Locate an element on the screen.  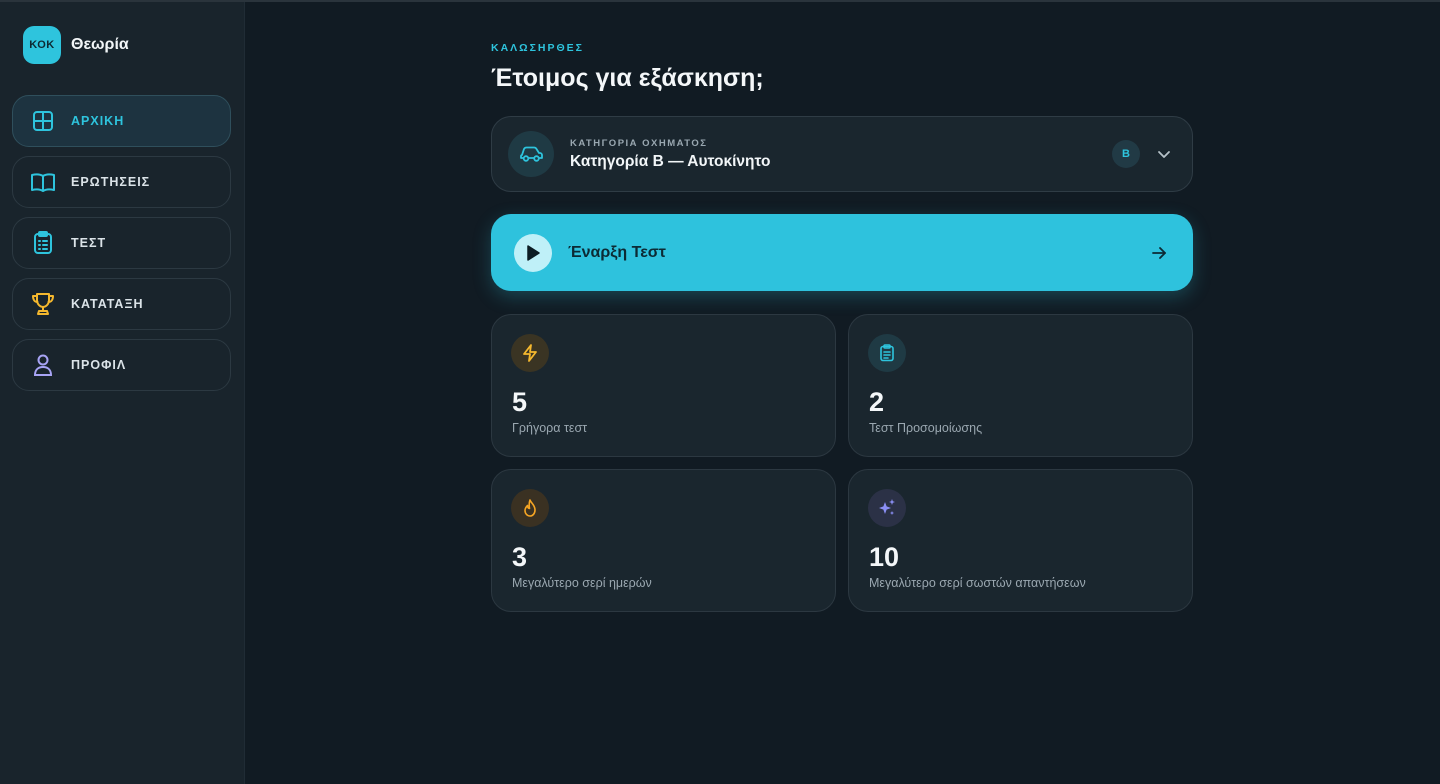
stat-value: 5 is located at coordinates (520, 402).